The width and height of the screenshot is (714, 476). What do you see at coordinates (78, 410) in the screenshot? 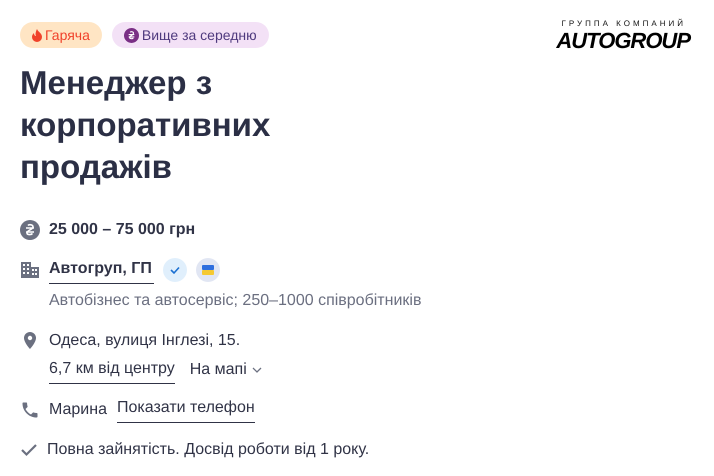
I see `contact-name: Марина` at bounding box center [78, 410].